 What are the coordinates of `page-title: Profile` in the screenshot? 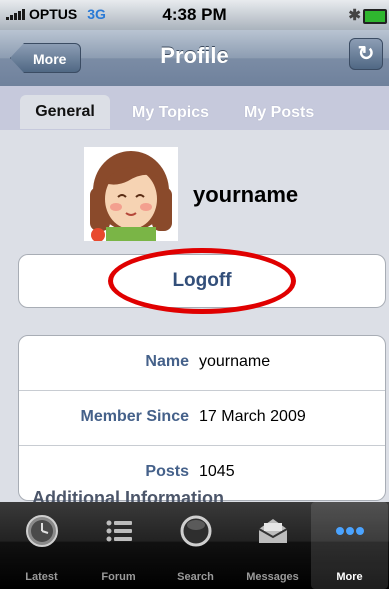 It's located at (194, 55).